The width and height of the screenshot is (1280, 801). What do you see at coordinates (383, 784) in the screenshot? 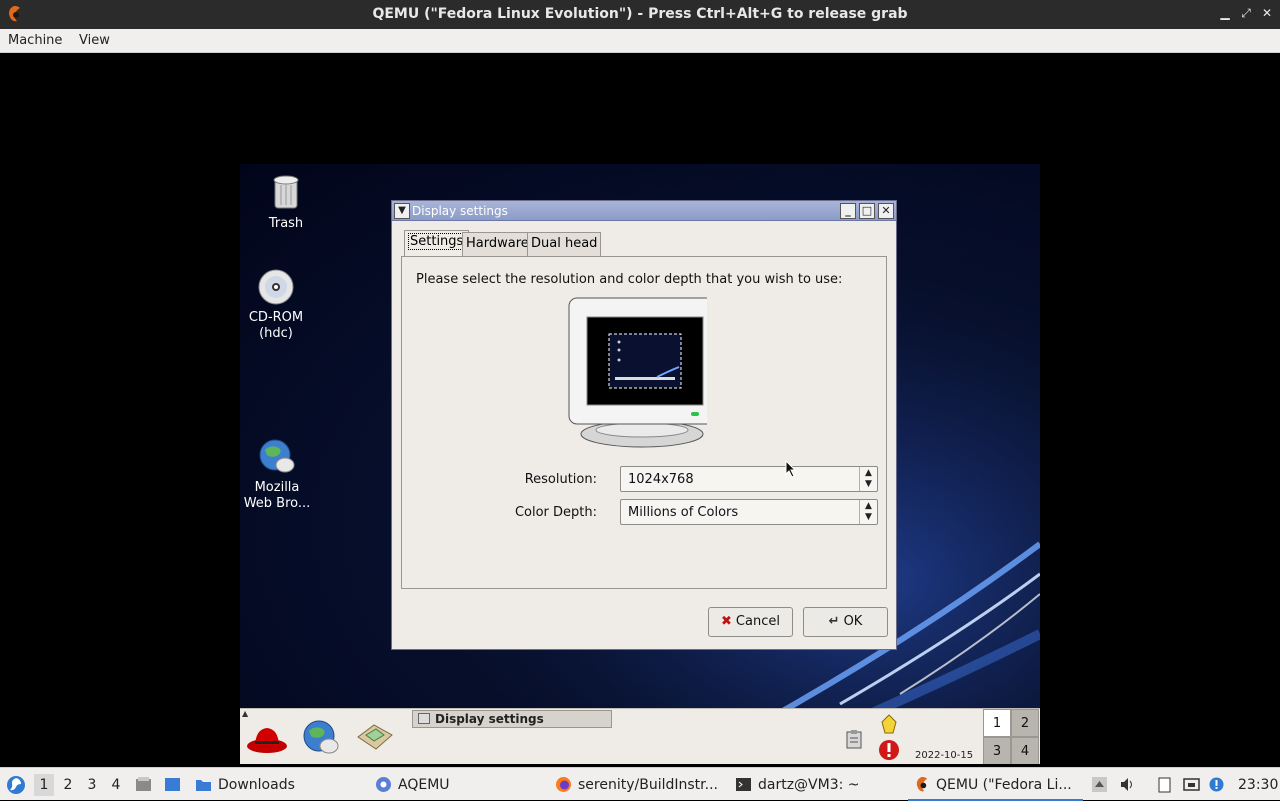
I see `aqemu-icon` at bounding box center [383, 784].